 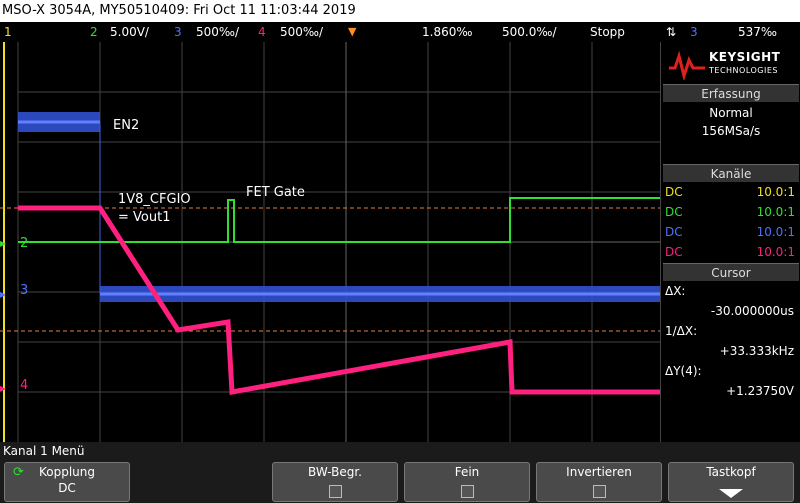 I want to click on ch2-indicator: 2, so click(x=94, y=32).